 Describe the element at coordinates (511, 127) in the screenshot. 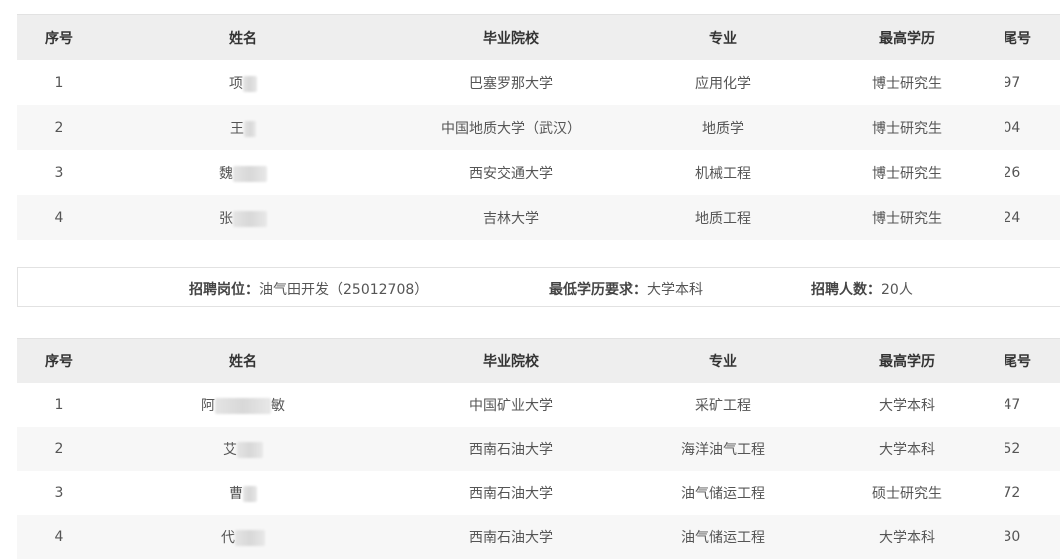

I see `cell-school: 中国地质大学（武汉）` at that location.